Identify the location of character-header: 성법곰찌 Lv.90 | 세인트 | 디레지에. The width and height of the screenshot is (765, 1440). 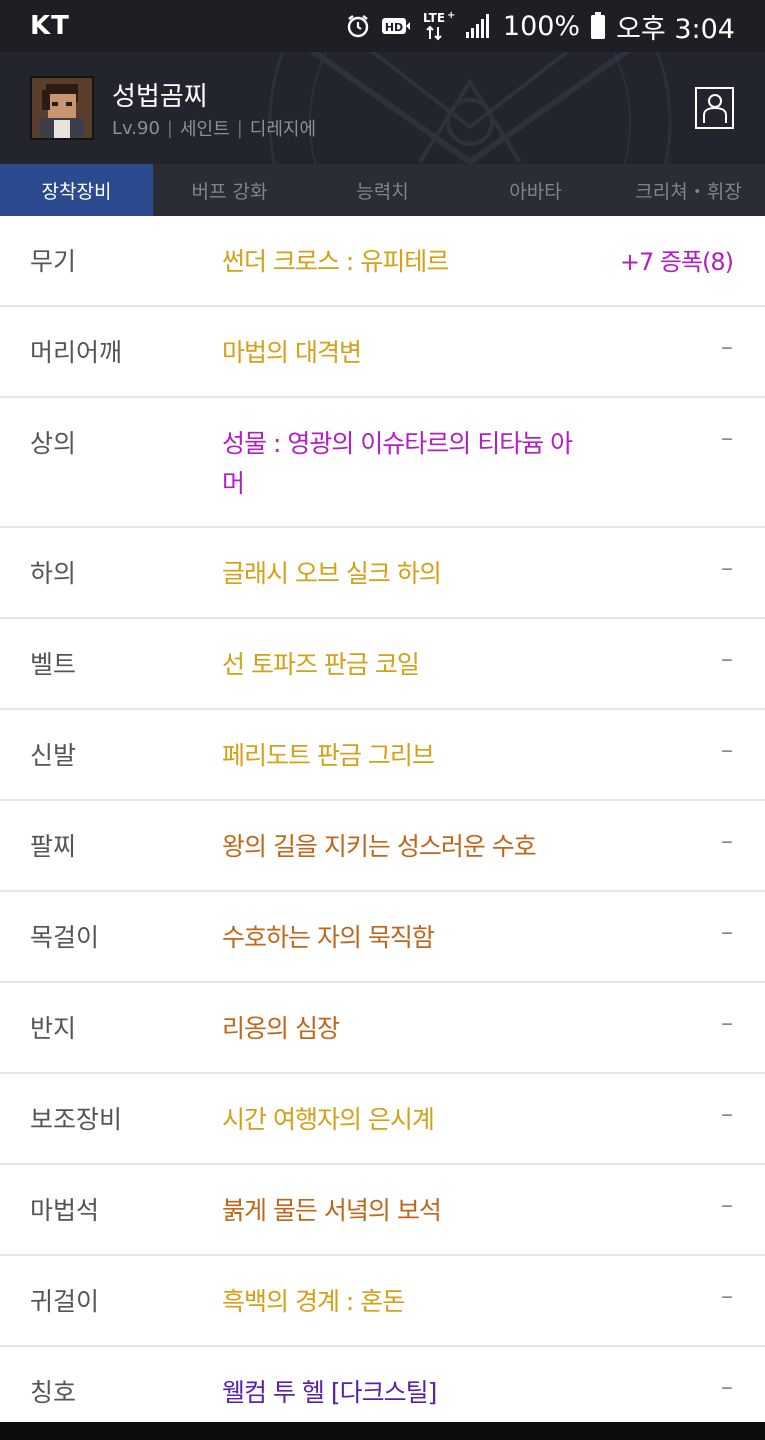
(382, 108).